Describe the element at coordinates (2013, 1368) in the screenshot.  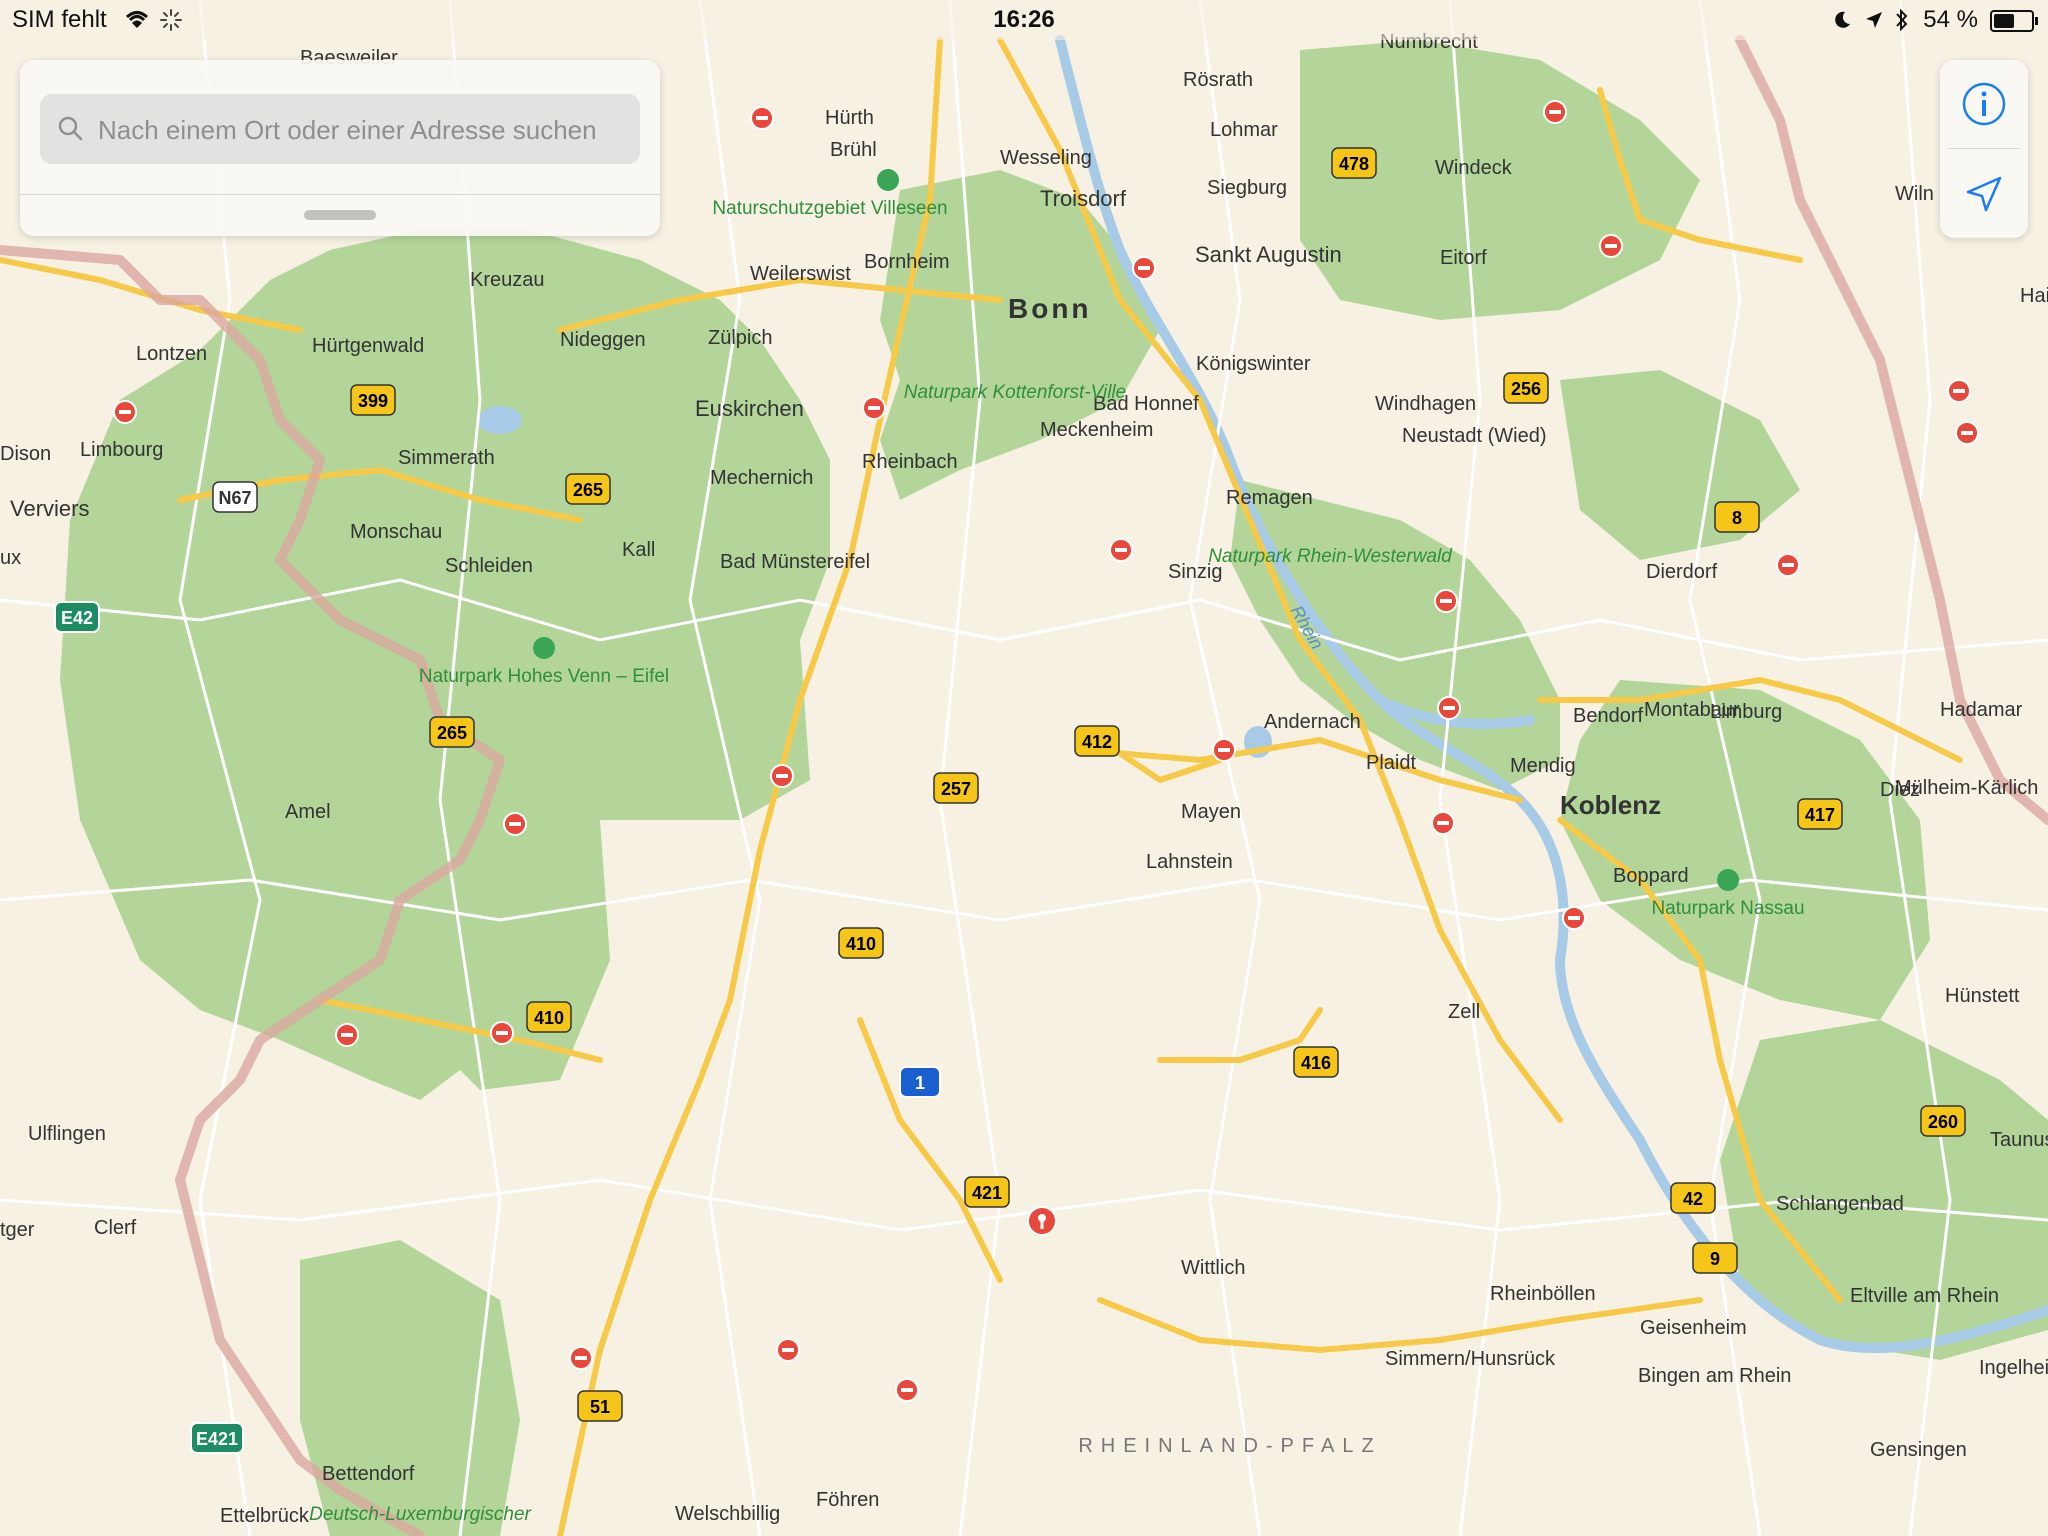
I see `place-label: Ingelheim` at that location.